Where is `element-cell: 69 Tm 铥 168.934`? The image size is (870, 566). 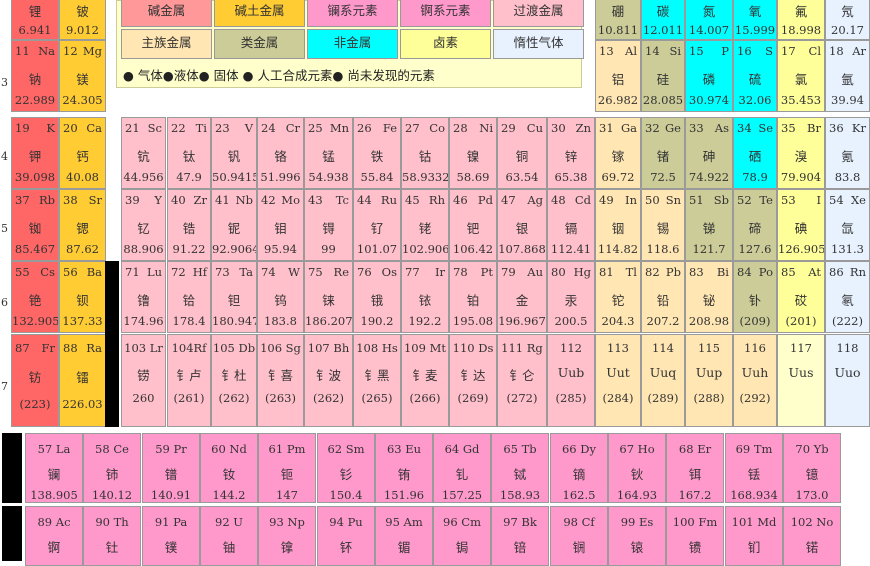
element-cell: 69 Tm 铥 168.934 is located at coordinates (754, 468).